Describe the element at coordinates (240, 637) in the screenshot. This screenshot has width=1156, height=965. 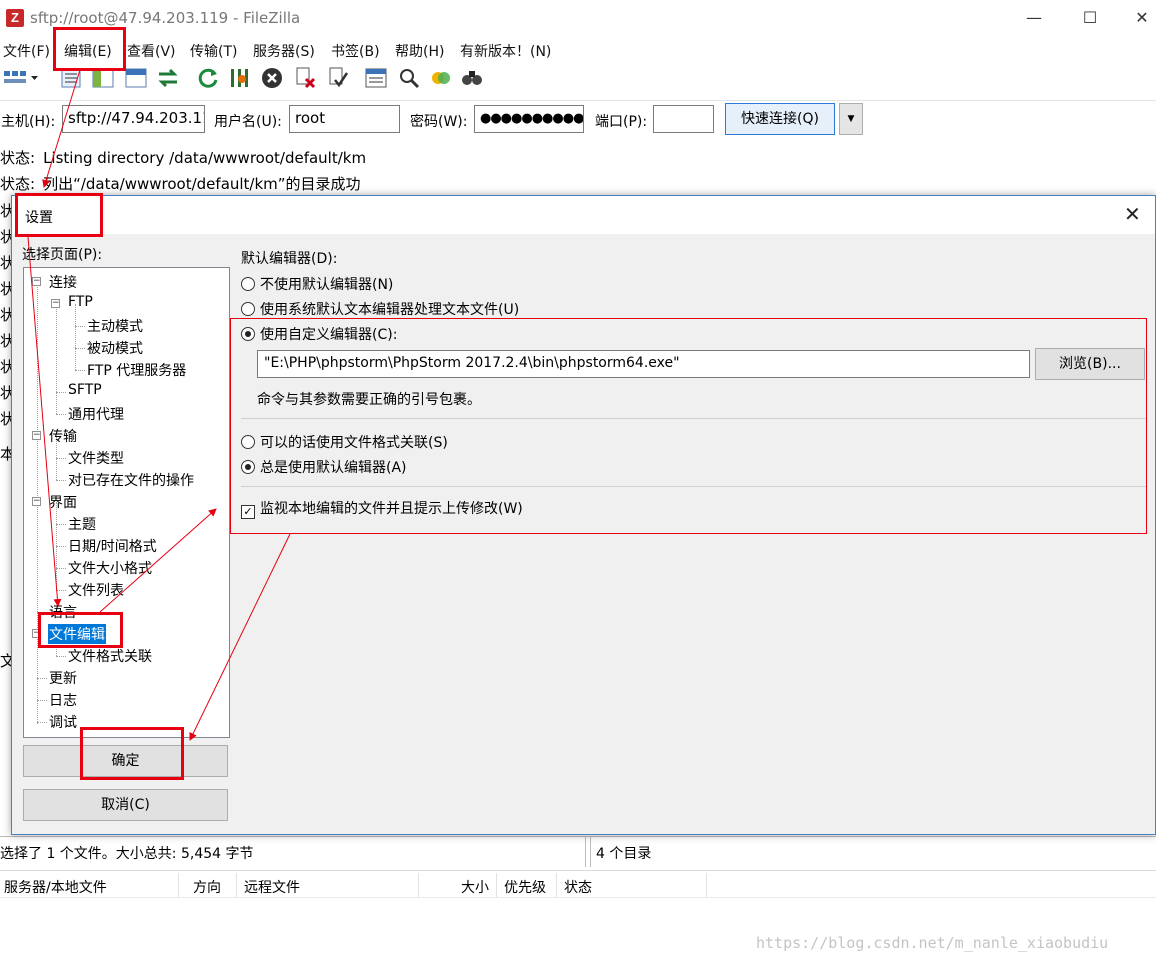
I see `arrow-options-to-ok` at that location.